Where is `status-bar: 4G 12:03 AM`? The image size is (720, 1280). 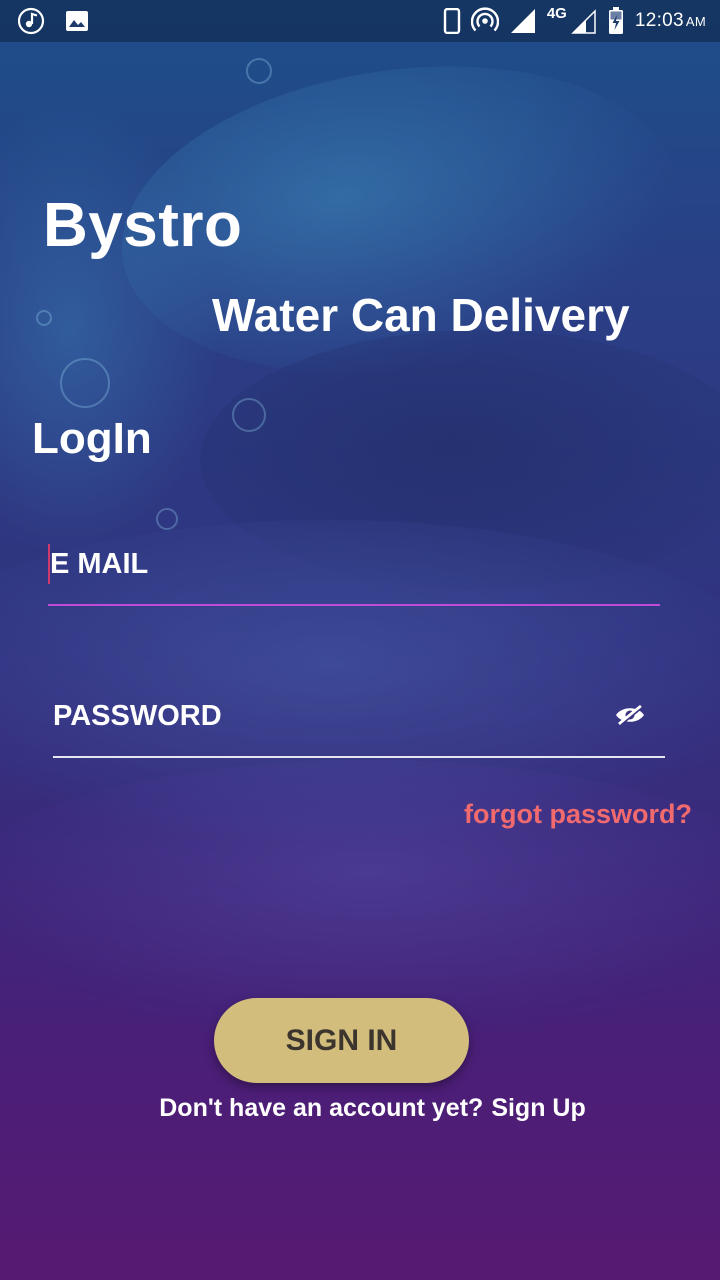 status-bar: 4G 12:03 AM is located at coordinates (360, 21).